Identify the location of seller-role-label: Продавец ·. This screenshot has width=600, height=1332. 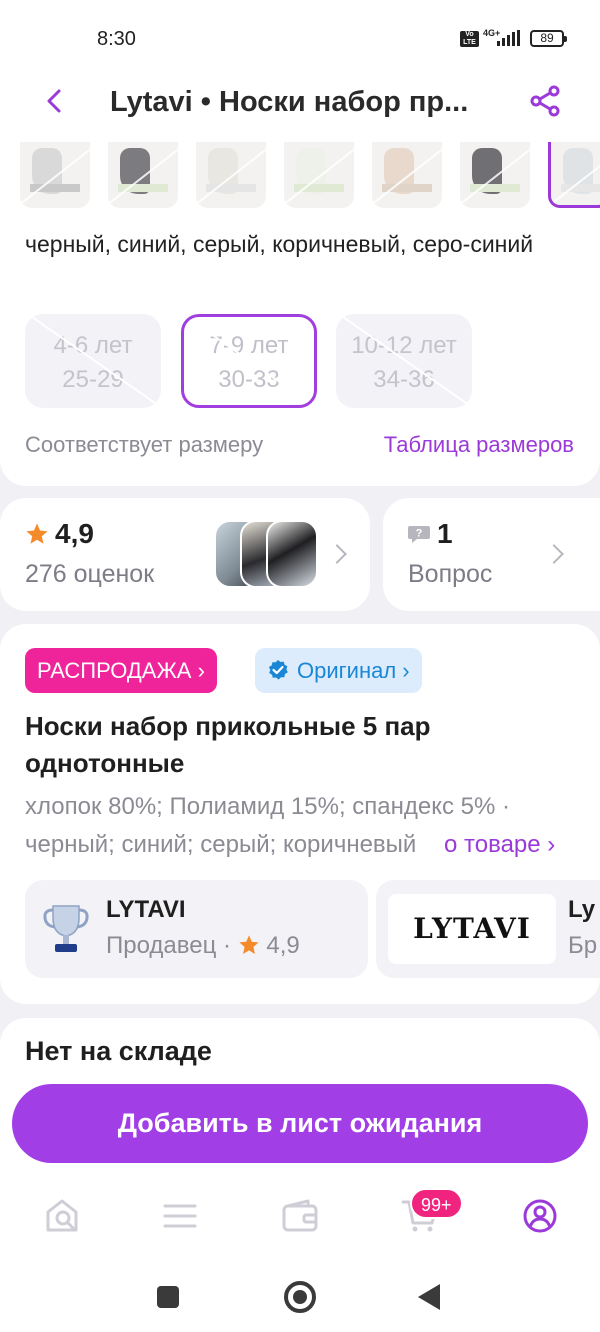
(169, 945).